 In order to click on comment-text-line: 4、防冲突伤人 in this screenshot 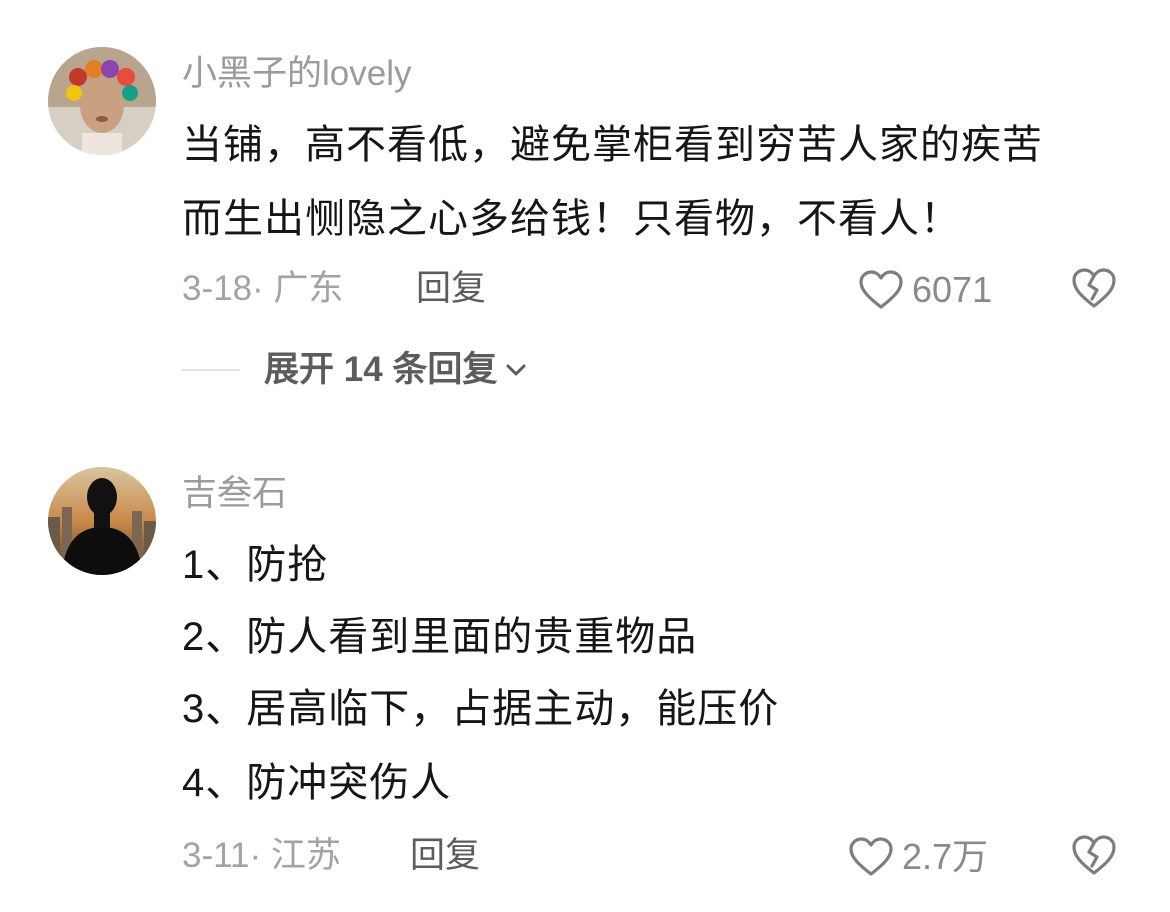, I will do `click(317, 783)`.